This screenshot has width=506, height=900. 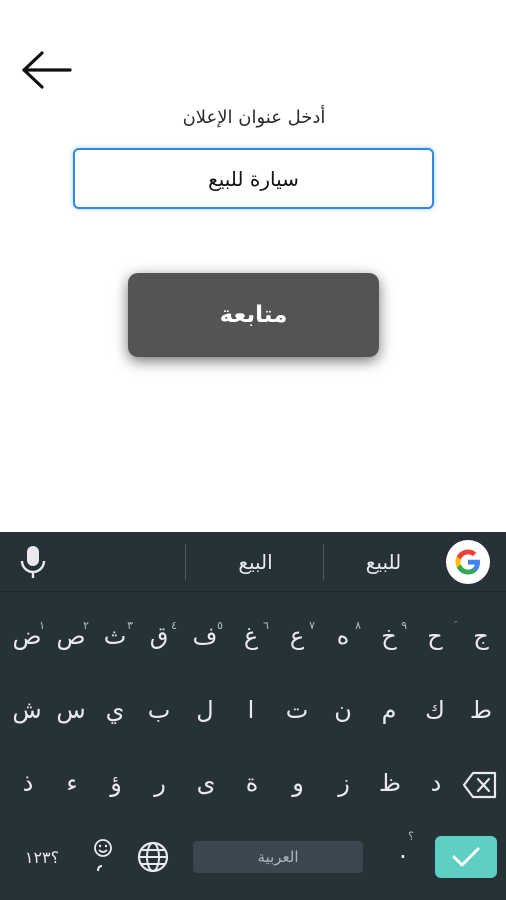 What do you see at coordinates (160, 785) in the screenshot?
I see `key-raa: ر` at bounding box center [160, 785].